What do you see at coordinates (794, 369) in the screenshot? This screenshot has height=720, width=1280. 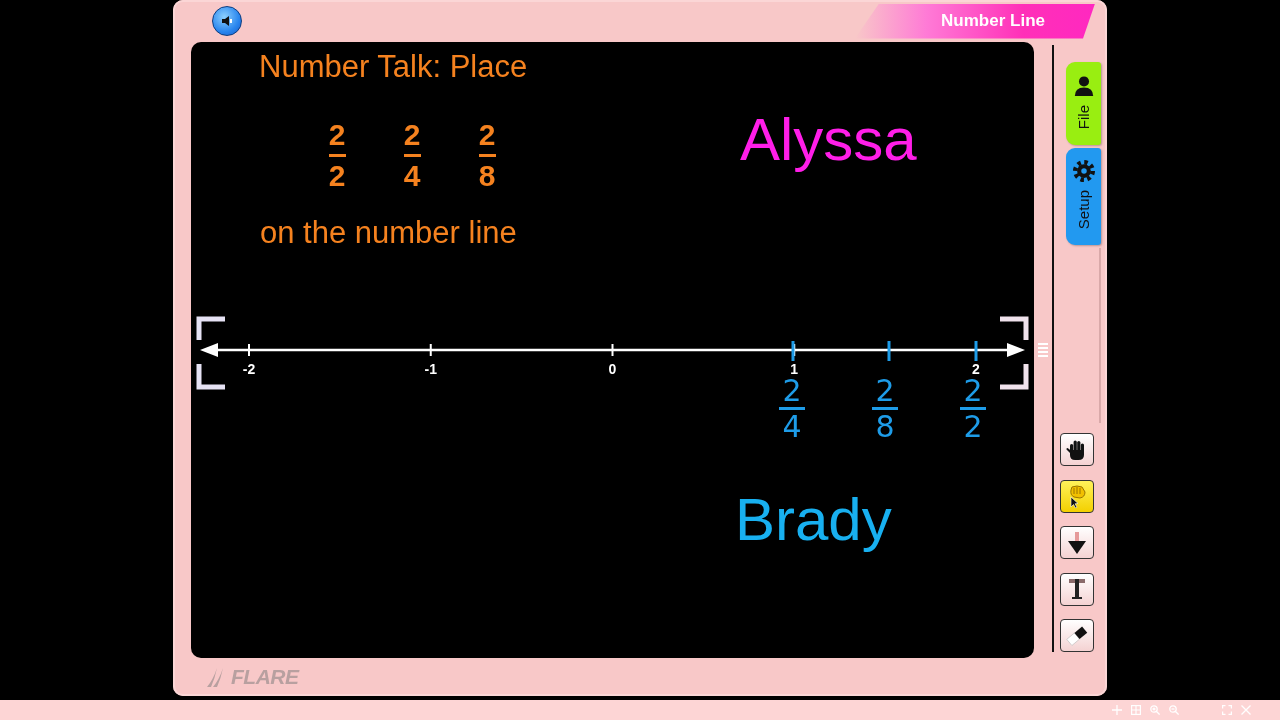 I see `tick-label: 1` at bounding box center [794, 369].